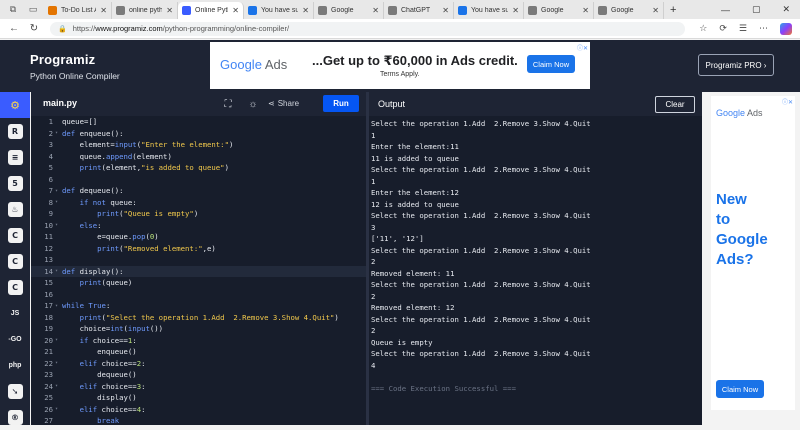 This screenshot has height=430, width=800. I want to click on minimize-icon: —, so click(725, 10).